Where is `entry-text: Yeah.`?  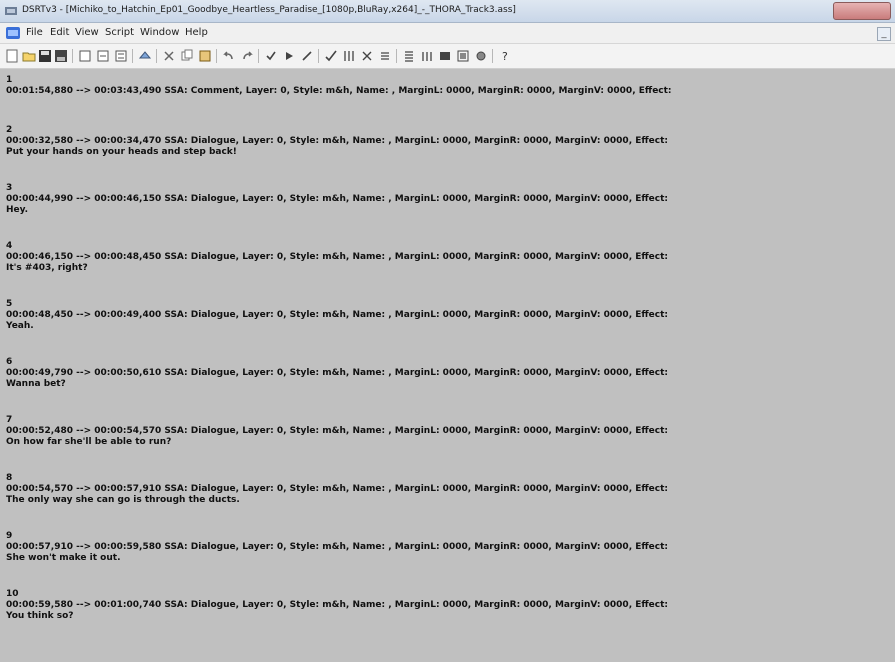
entry-text: Yeah. is located at coordinates (20, 326).